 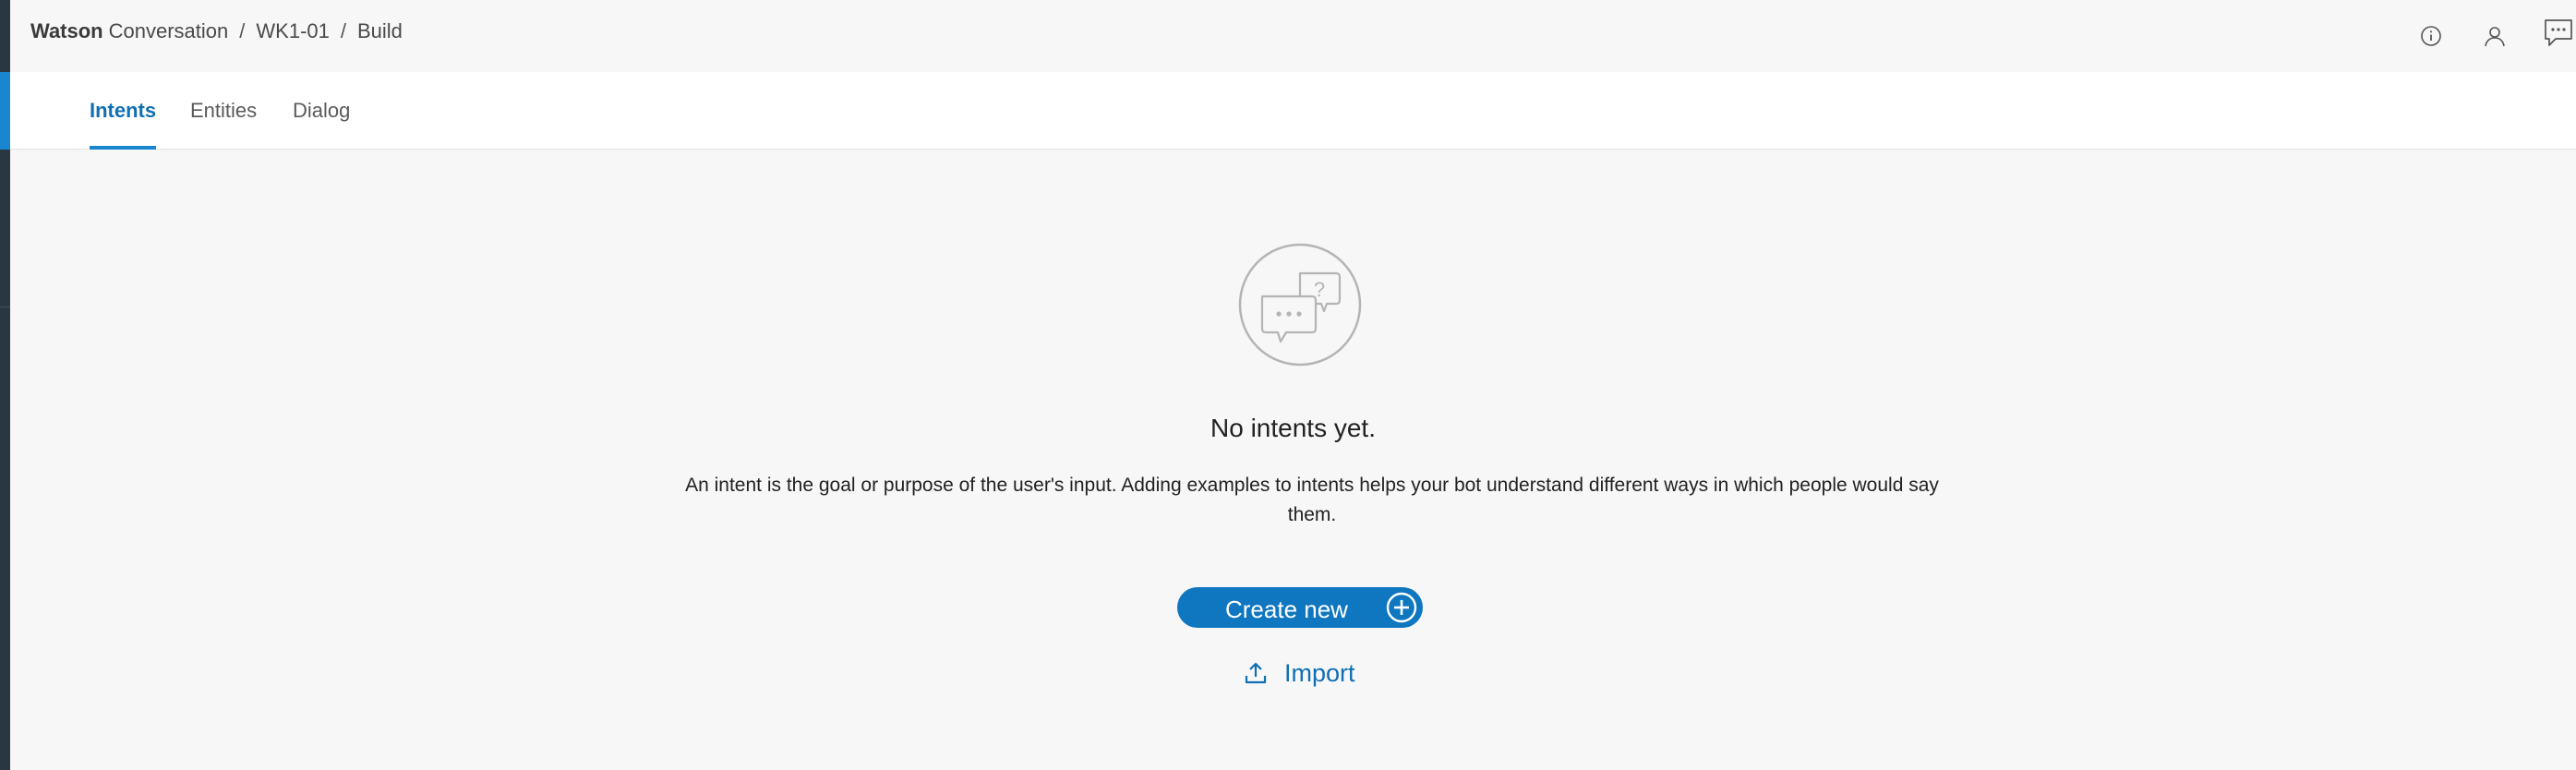 What do you see at coordinates (321, 111) in the screenshot?
I see `tab-dialog: Dialog` at bounding box center [321, 111].